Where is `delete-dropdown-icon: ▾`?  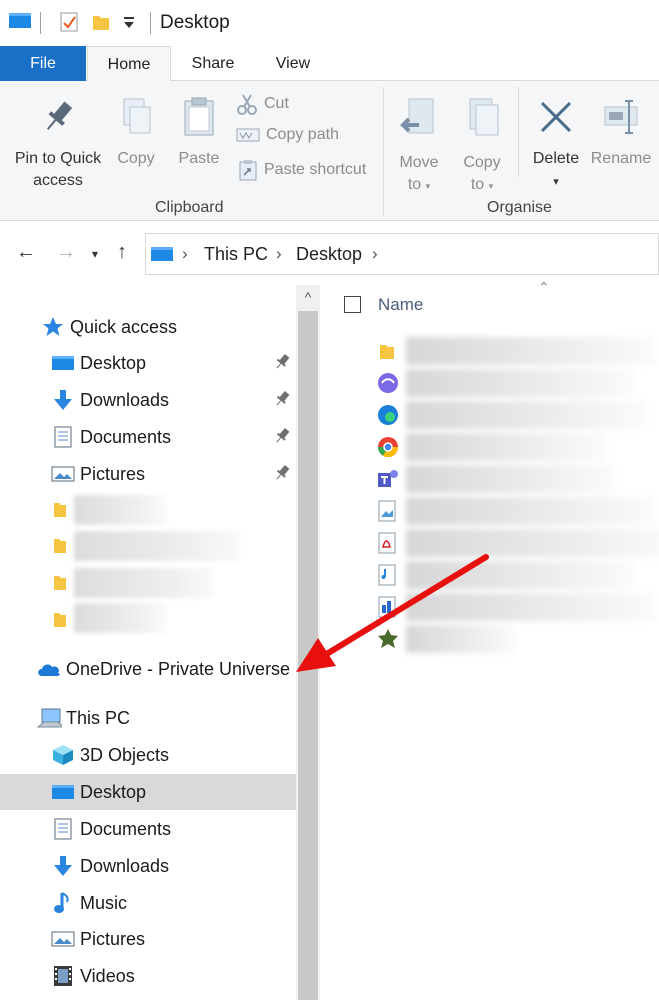
delete-dropdown-icon: ▾ is located at coordinates (556, 182).